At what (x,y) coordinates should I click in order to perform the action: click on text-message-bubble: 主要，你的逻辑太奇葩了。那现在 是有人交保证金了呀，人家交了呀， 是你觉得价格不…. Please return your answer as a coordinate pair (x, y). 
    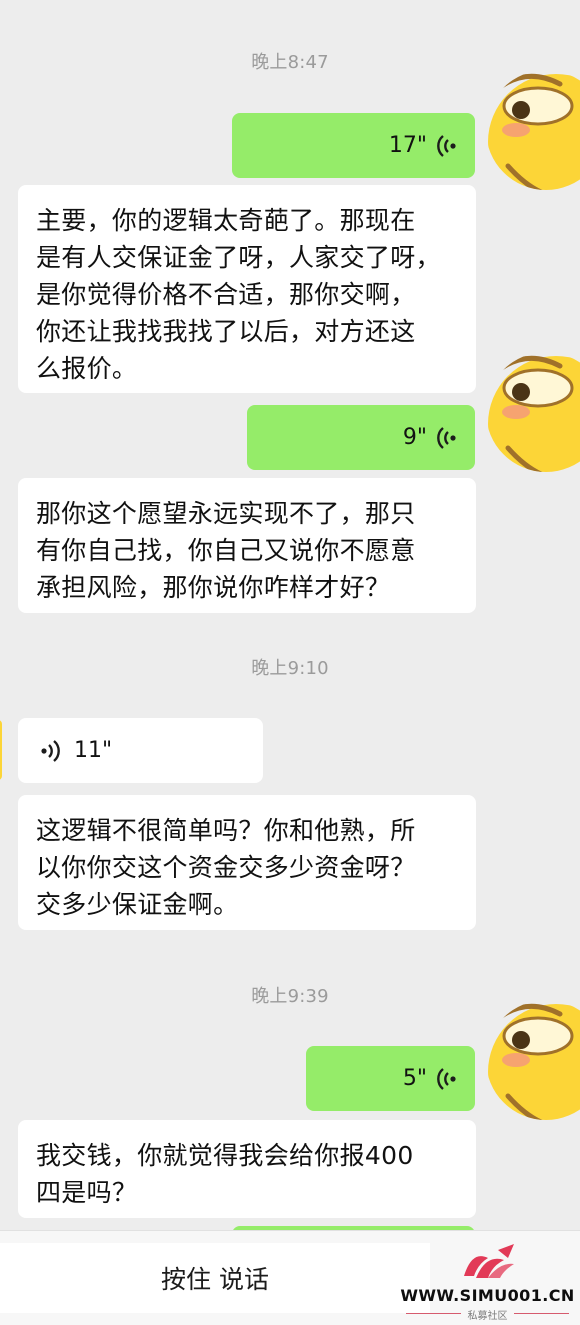
    Looking at the image, I should click on (247, 289).